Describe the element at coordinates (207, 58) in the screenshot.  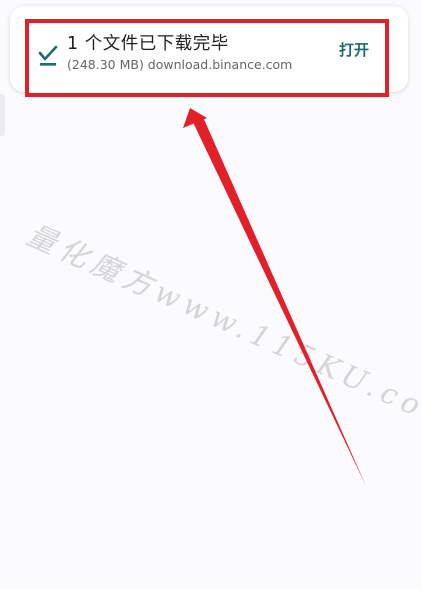
I see `highlight-box` at that location.